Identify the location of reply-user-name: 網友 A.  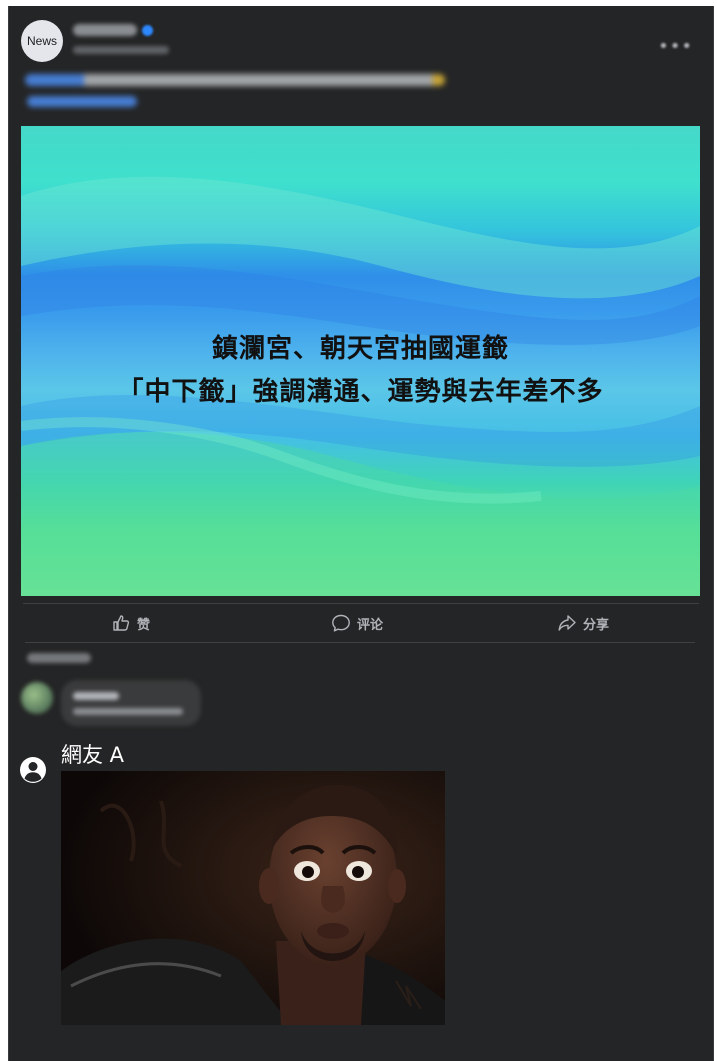
(93, 755).